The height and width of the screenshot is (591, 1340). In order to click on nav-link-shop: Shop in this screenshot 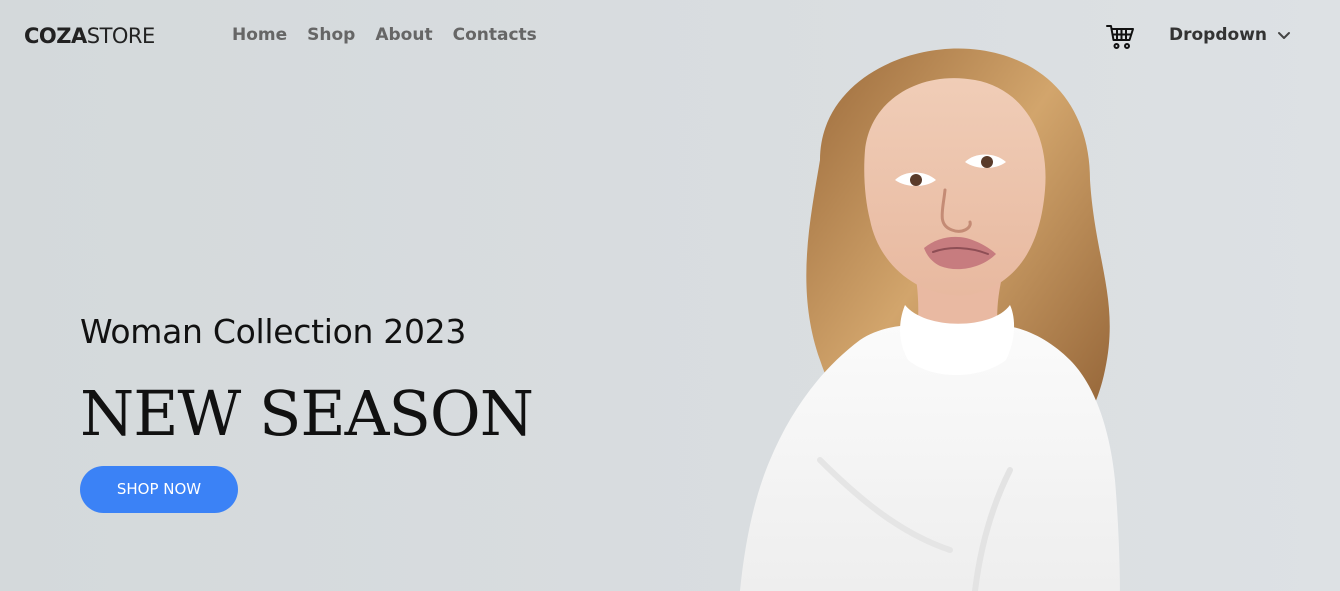, I will do `click(331, 35)`.